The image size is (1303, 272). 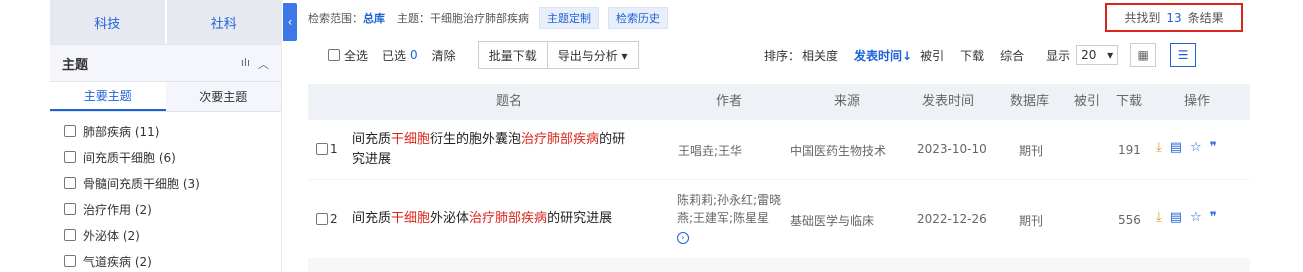 I want to click on topic-label: 间充质干细胞 (6), so click(x=129, y=157).